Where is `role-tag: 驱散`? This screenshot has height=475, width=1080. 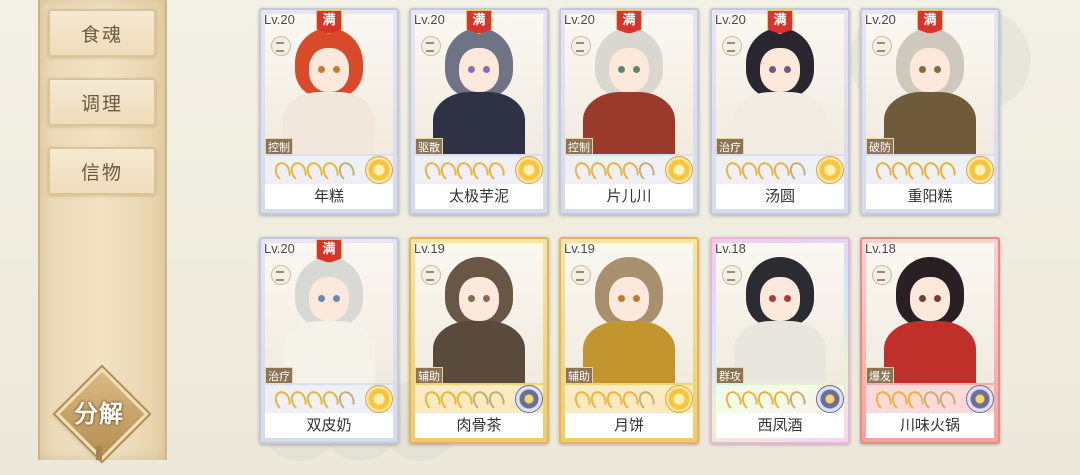 role-tag: 驱散 is located at coordinates (429, 146).